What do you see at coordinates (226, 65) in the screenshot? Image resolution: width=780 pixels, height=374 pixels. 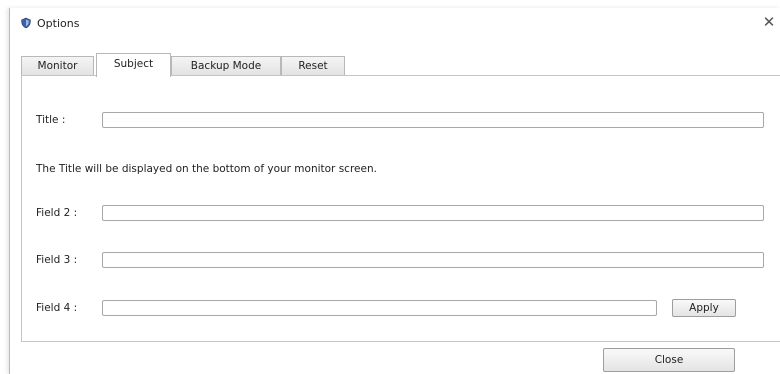 I see `tab-backup-mode: Backup Mode` at bounding box center [226, 65].